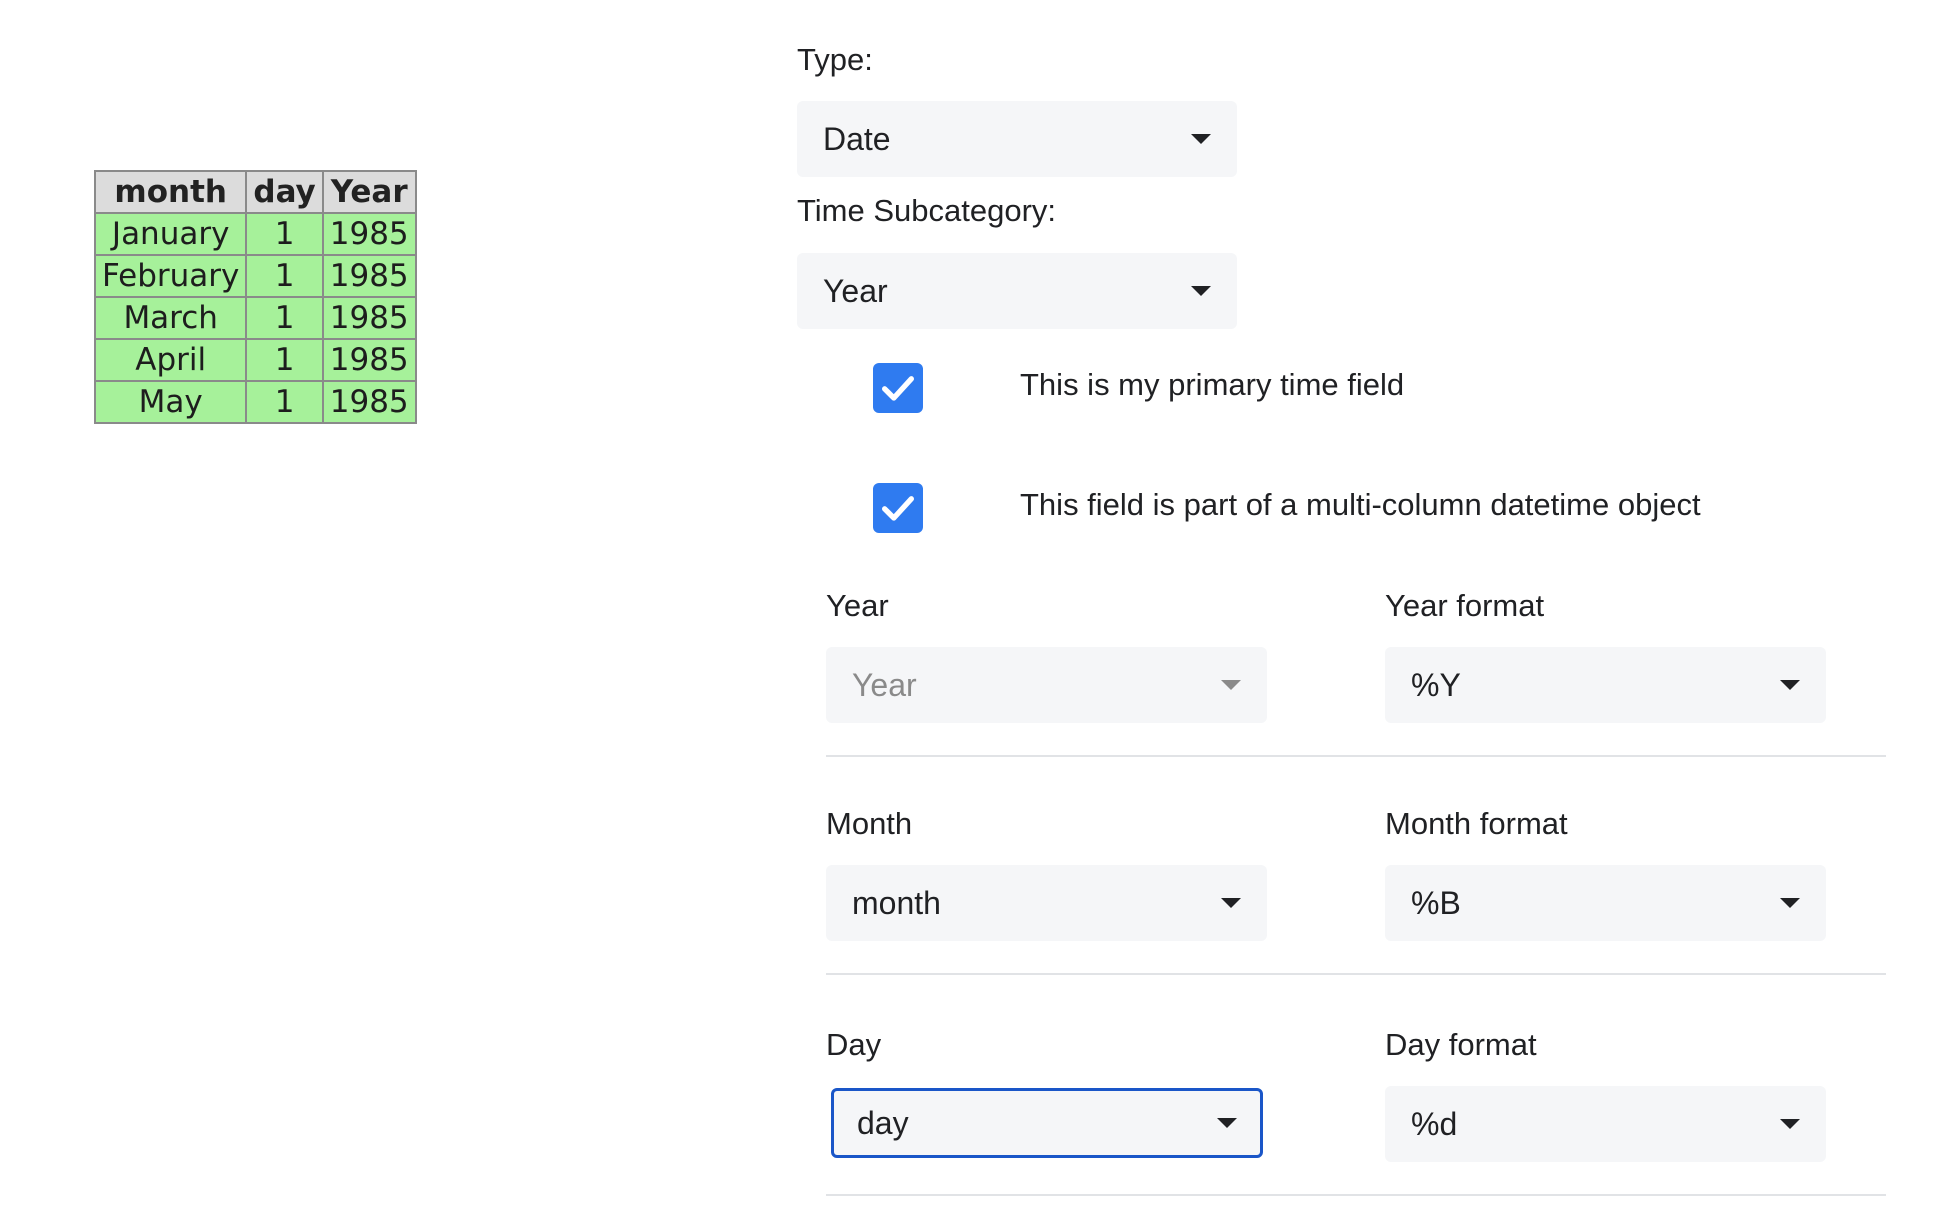  What do you see at coordinates (835, 59) in the screenshot?
I see `type-label: Type:` at bounding box center [835, 59].